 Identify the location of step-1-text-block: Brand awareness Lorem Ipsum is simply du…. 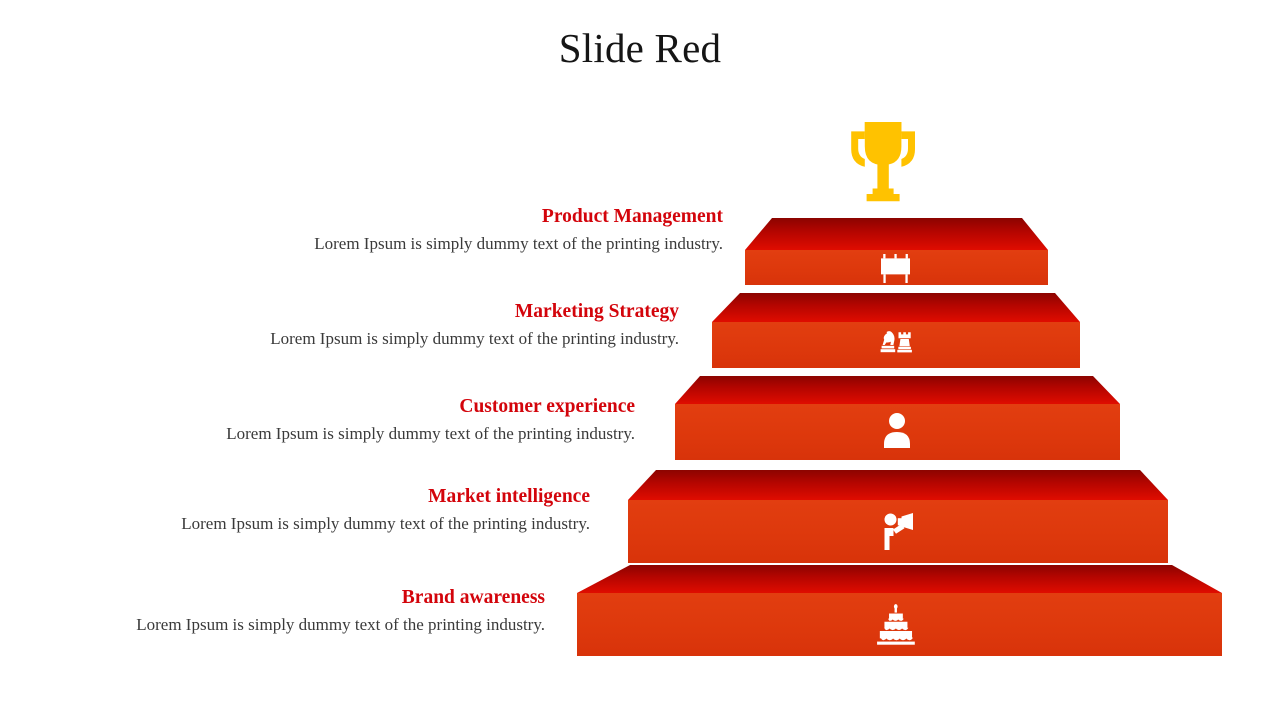
(340, 611).